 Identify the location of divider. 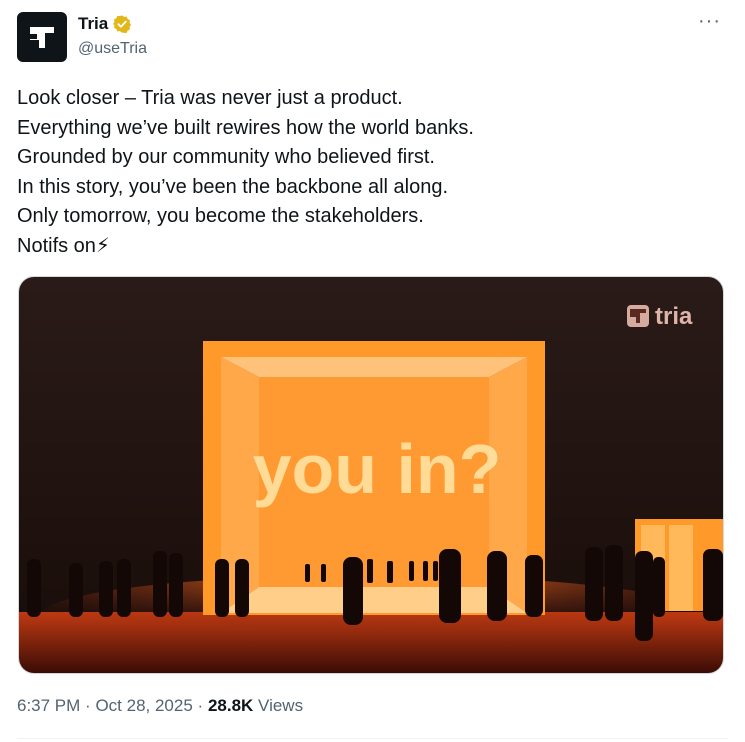
(372, 738).